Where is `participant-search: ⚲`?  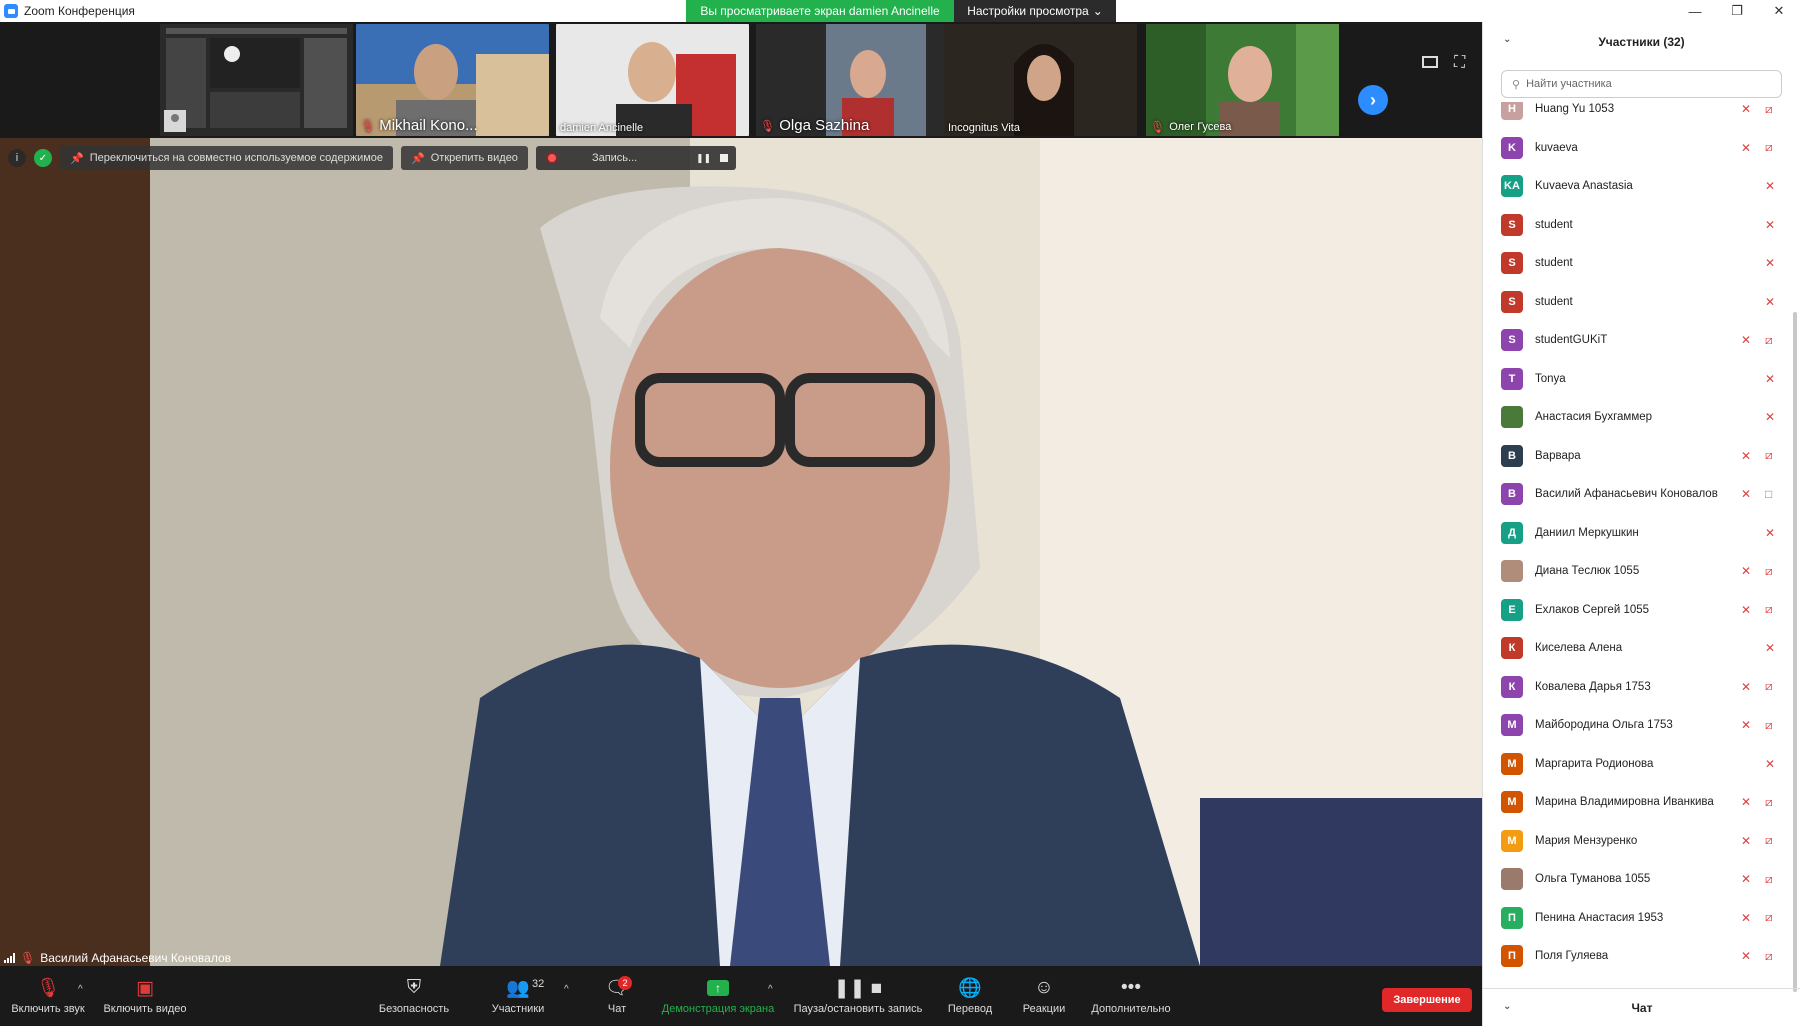 participant-search: ⚲ is located at coordinates (1641, 84).